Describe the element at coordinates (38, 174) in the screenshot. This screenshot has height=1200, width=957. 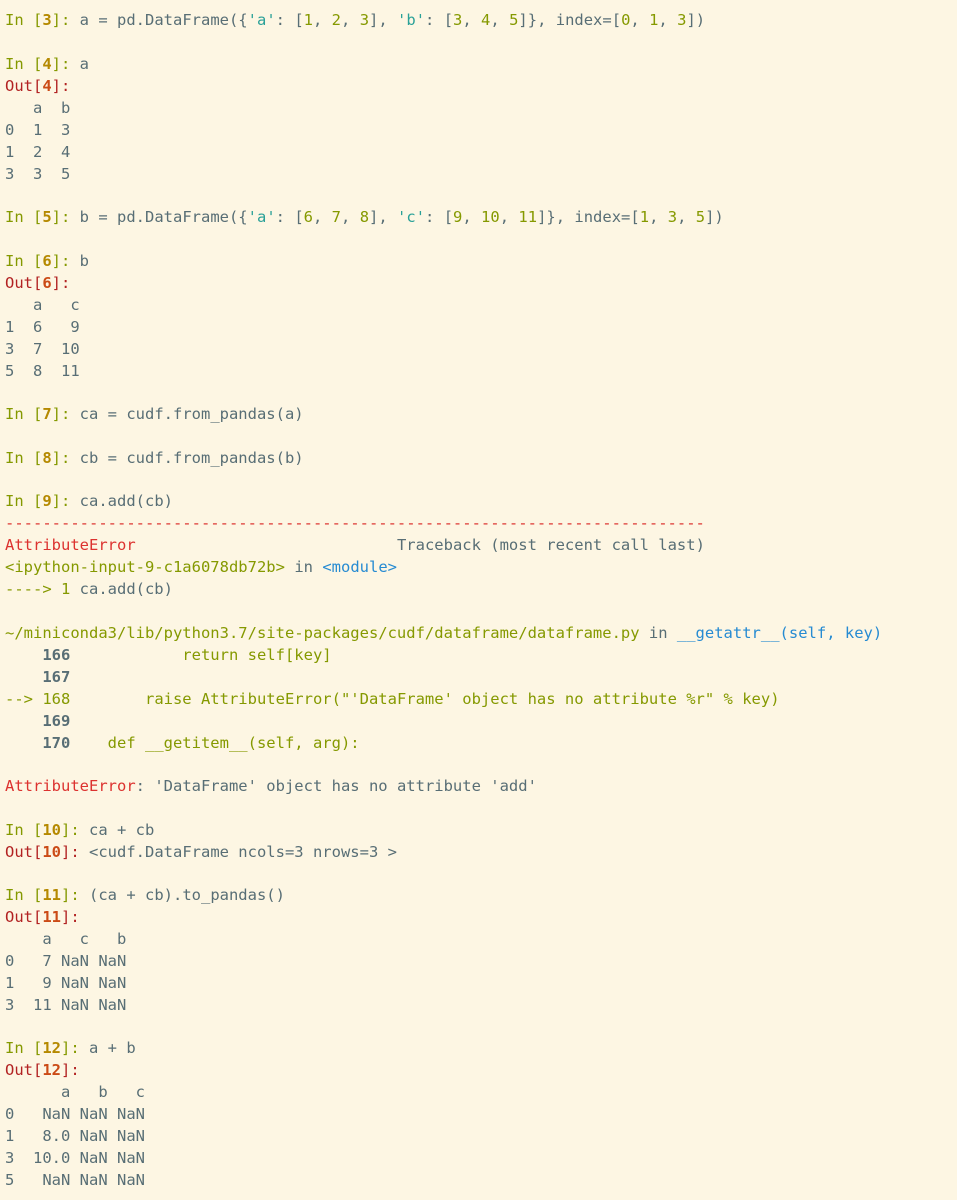
I see `table-row: 3 3 5` at that location.